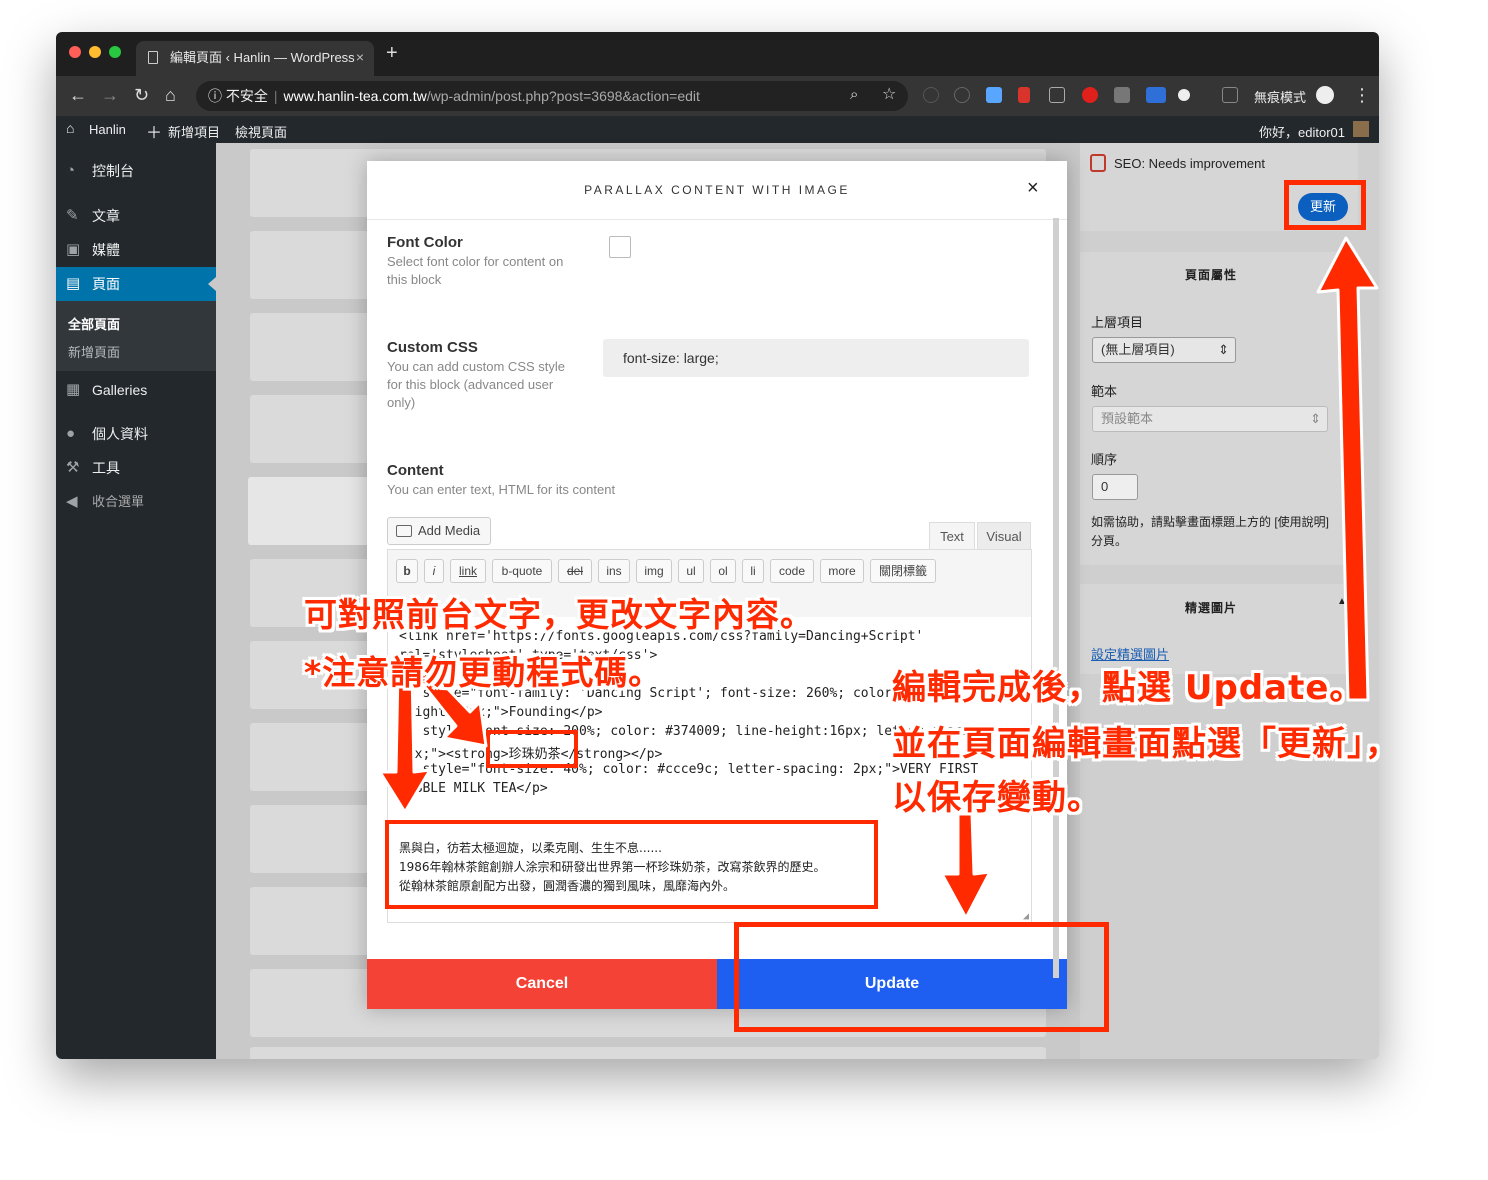  I want to click on reload-icon: ↻, so click(141, 95).